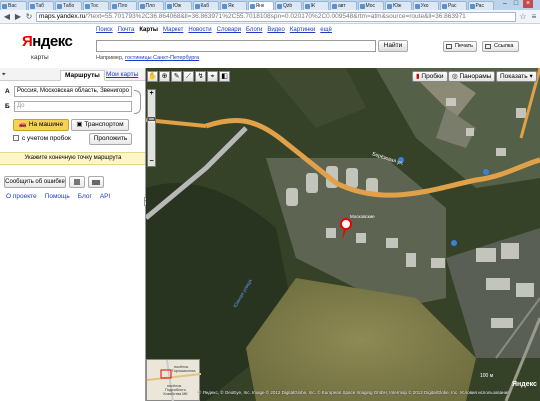 The width and height of the screenshot is (540, 401). I want to click on show-layers-dropdown: Показать ▾, so click(516, 76).